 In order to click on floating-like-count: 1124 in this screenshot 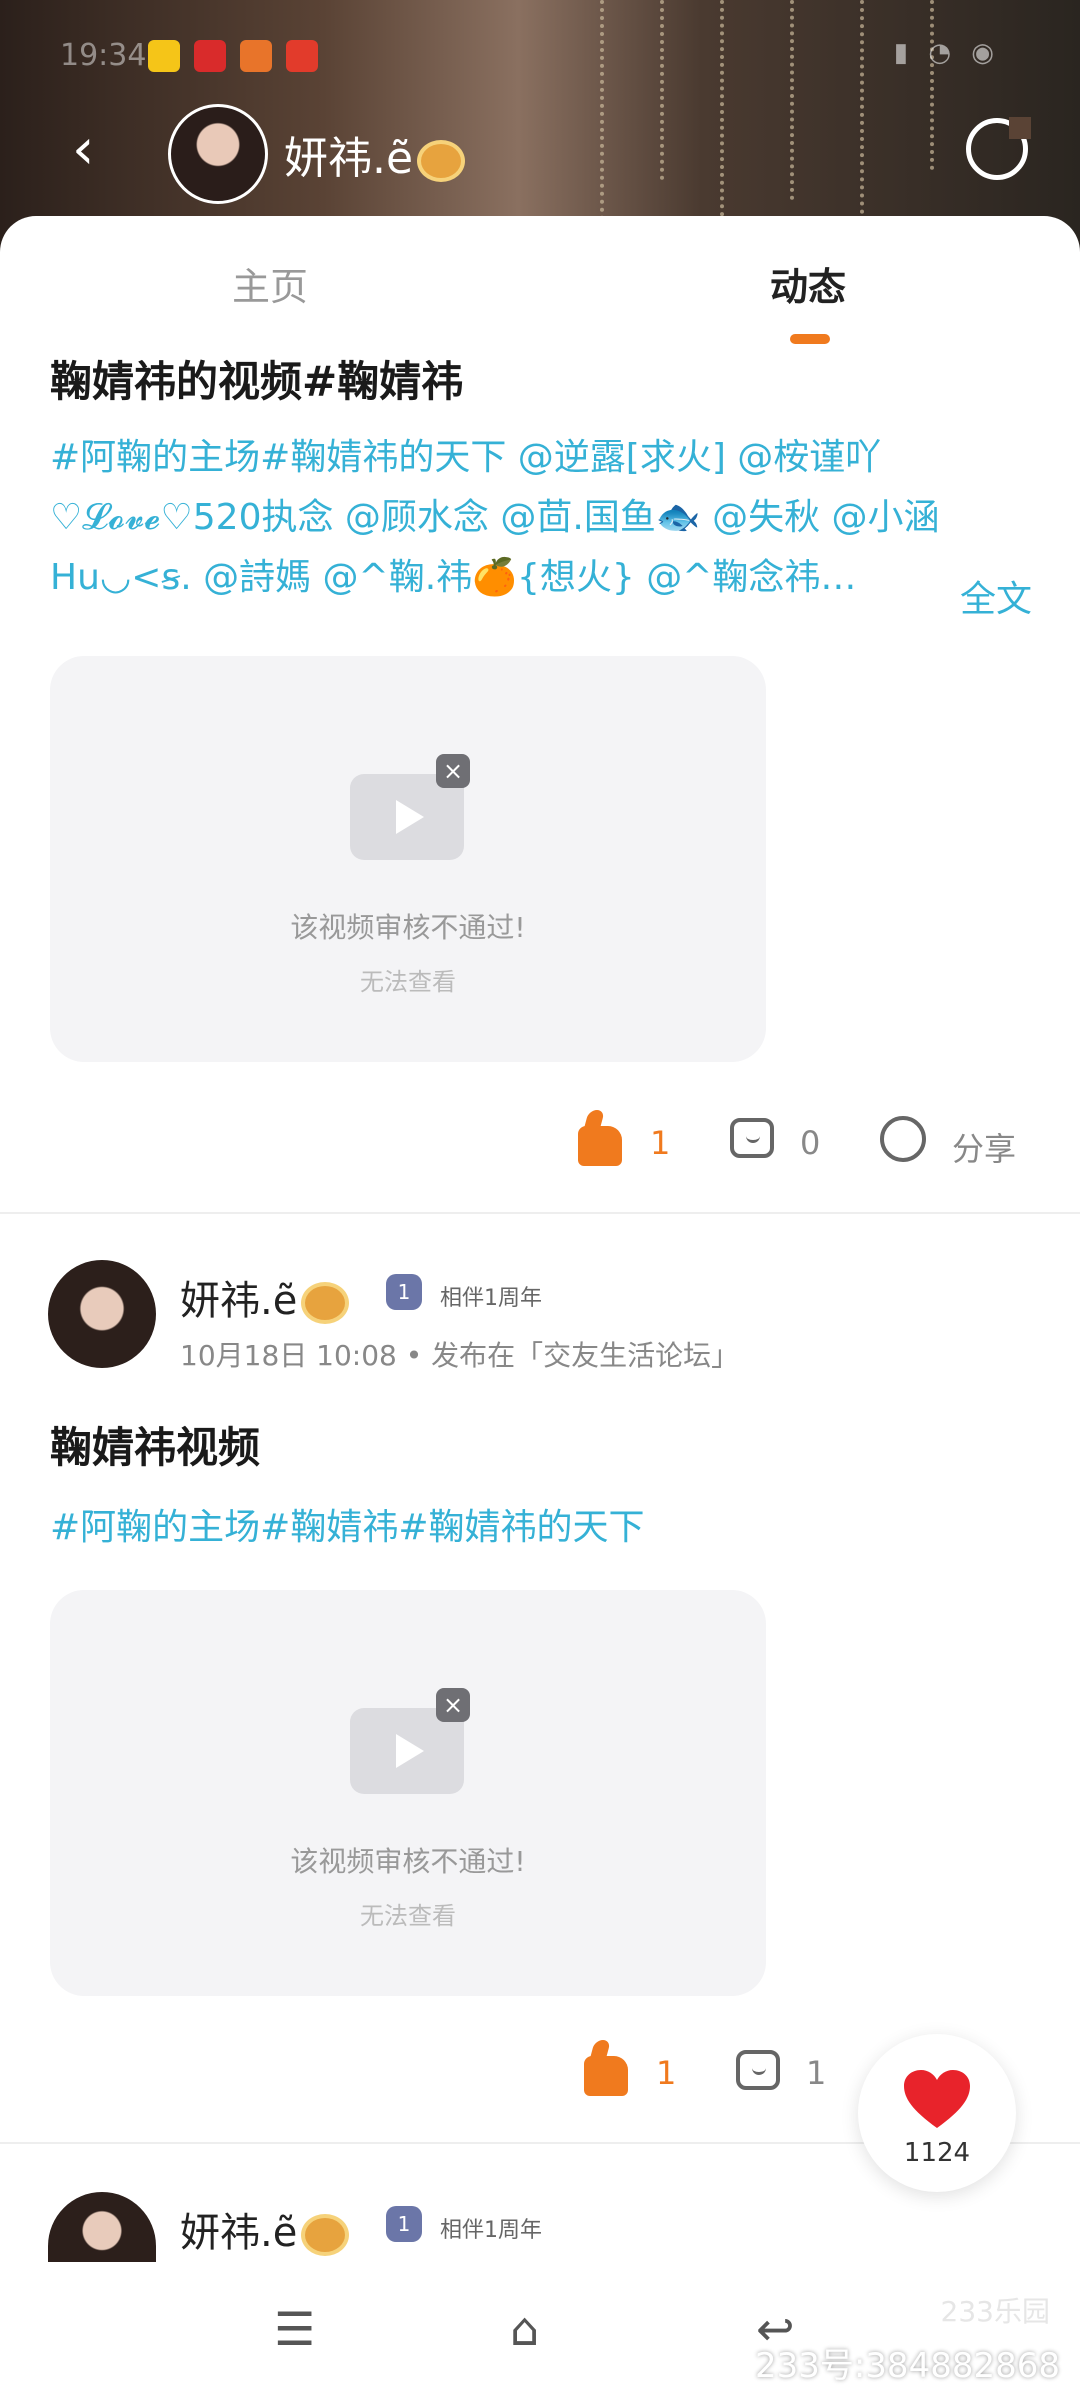, I will do `click(937, 2153)`.